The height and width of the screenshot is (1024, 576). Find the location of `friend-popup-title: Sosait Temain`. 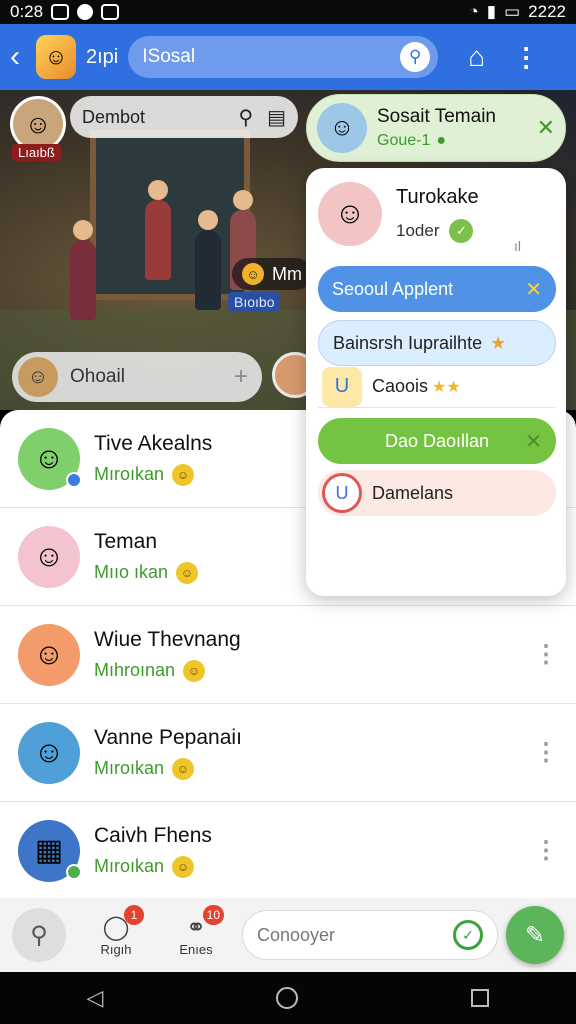

friend-popup-title: Sosait Temain is located at coordinates (436, 116).